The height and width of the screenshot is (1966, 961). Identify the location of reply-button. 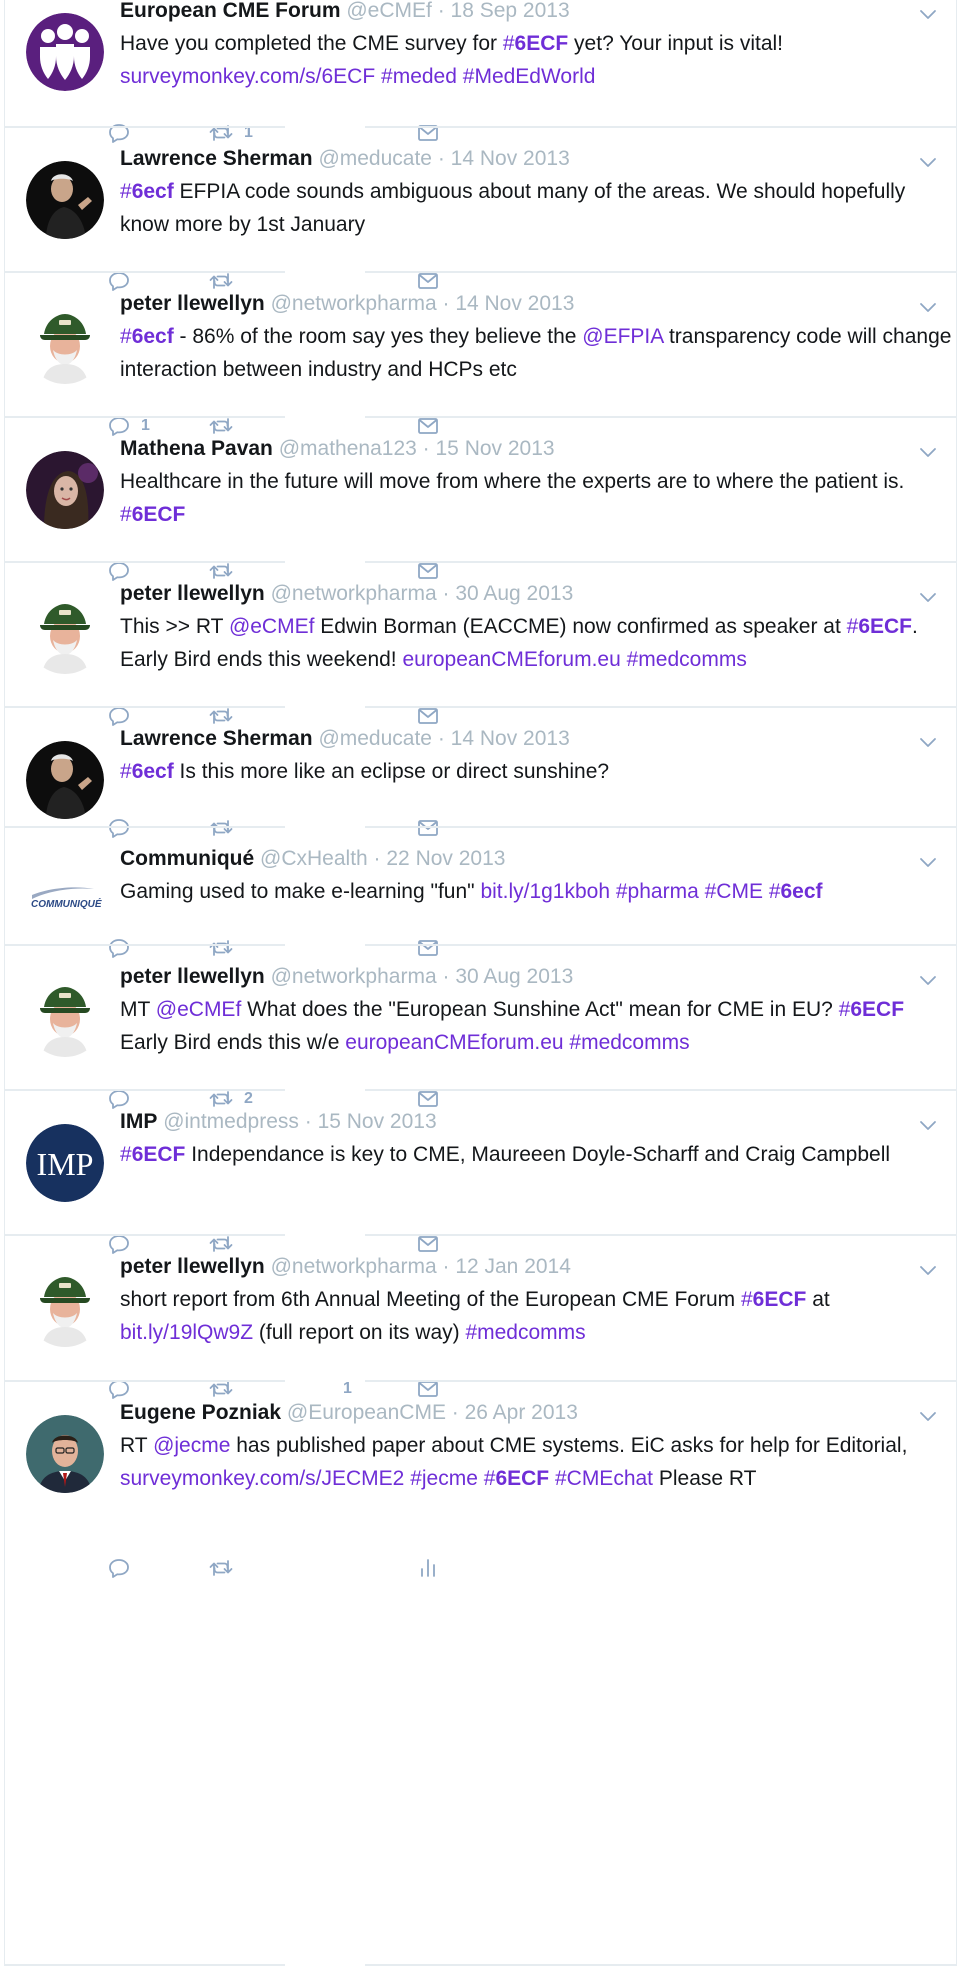
(119, 1568).